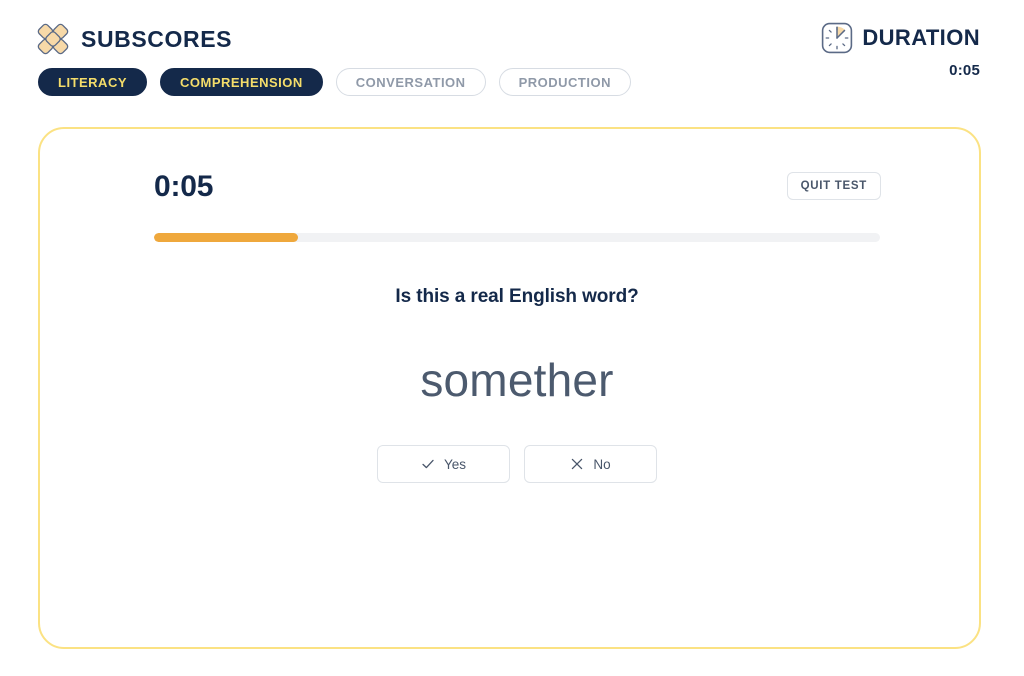  I want to click on answer-yes-button: Yes, so click(443, 464).